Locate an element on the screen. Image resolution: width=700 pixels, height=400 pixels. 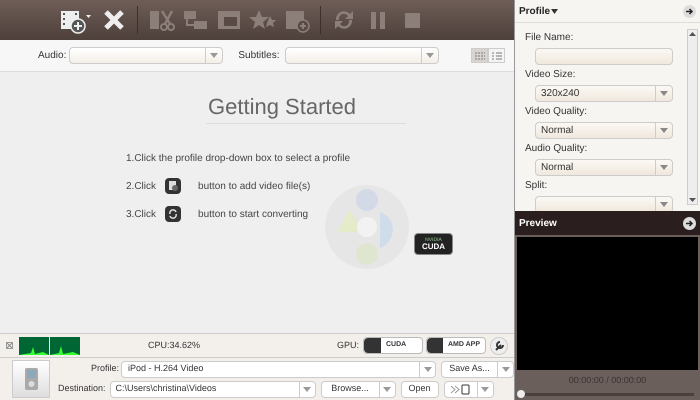
field-label: Split: is located at coordinates (536, 186).